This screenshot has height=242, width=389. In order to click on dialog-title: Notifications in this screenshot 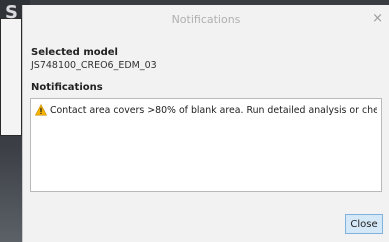, I will do `click(206, 19)`.